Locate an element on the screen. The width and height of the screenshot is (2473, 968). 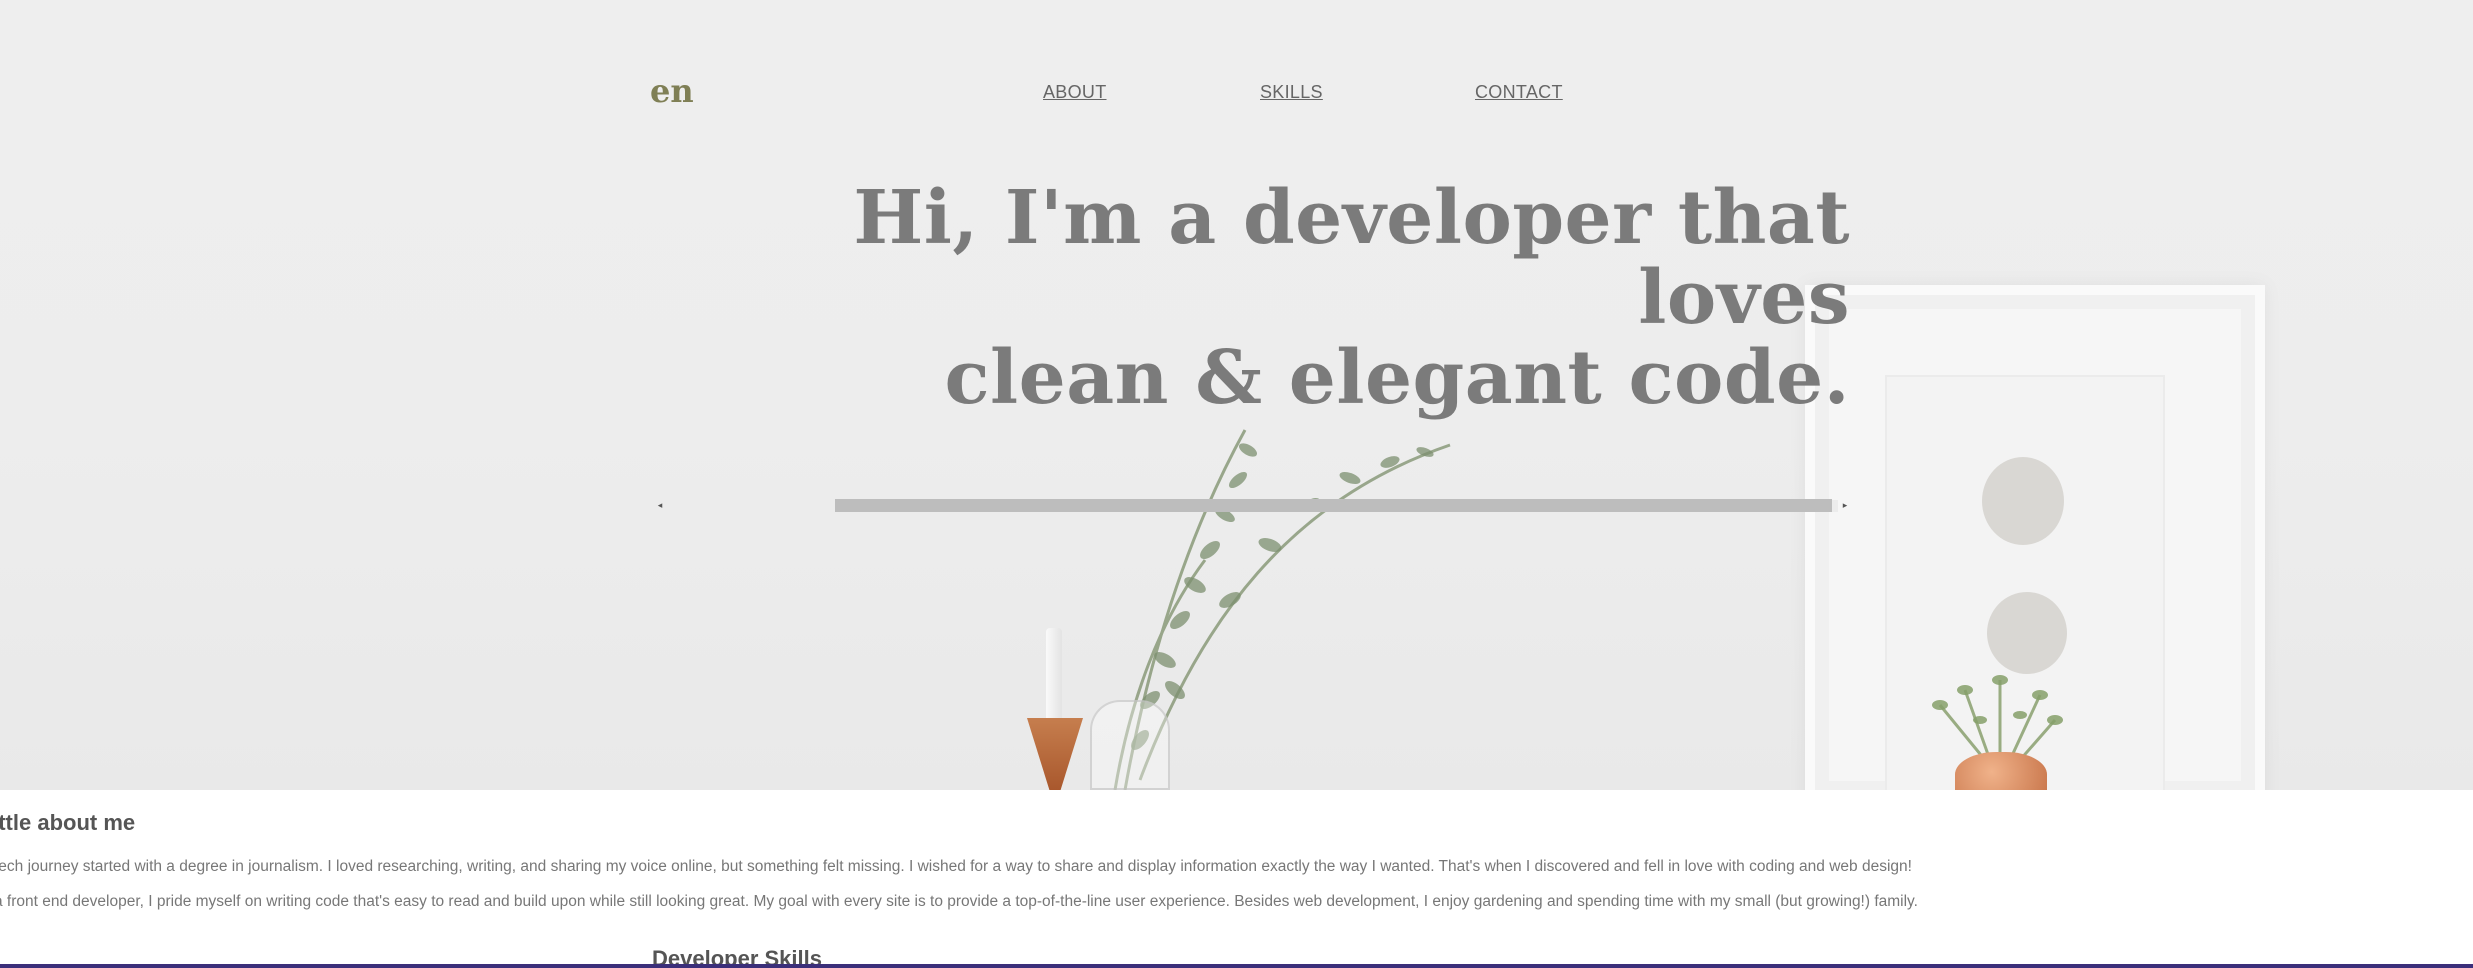
nav-link-contact: CONTACT is located at coordinates (1519, 92).